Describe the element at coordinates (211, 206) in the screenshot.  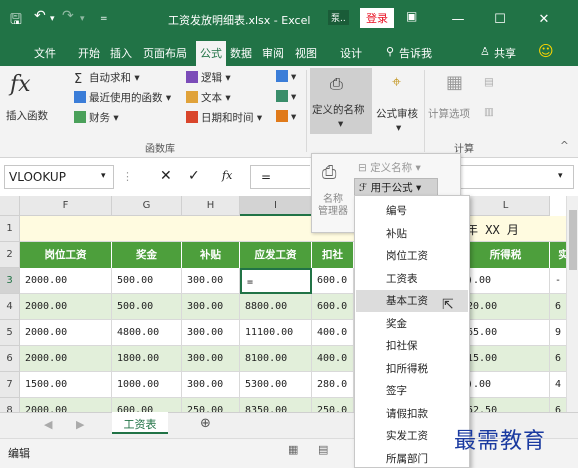
I see `column-header: H` at that location.